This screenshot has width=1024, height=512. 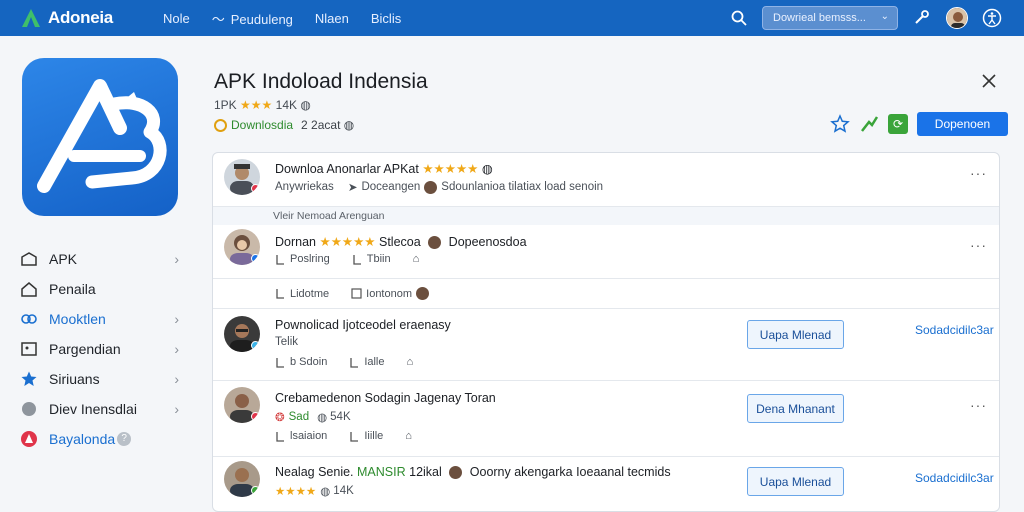 I want to click on info-icon: ◍, so click(x=325, y=492).